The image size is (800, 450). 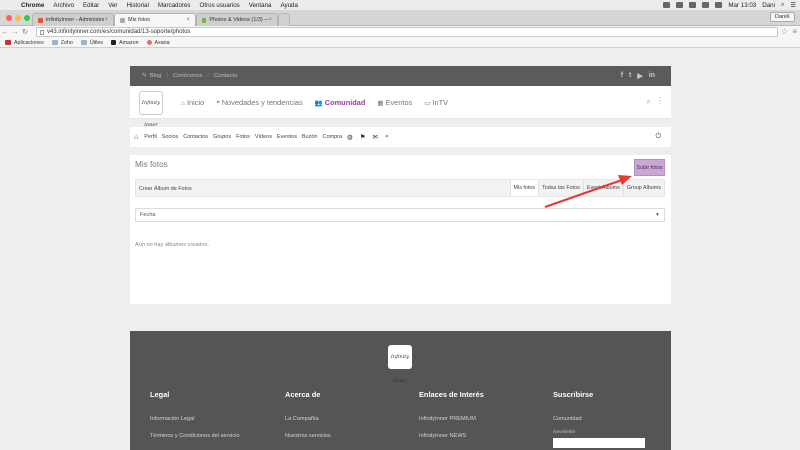 What do you see at coordinates (451, 394) in the screenshot?
I see `footer-heading: Enlaces de Interés` at bounding box center [451, 394].